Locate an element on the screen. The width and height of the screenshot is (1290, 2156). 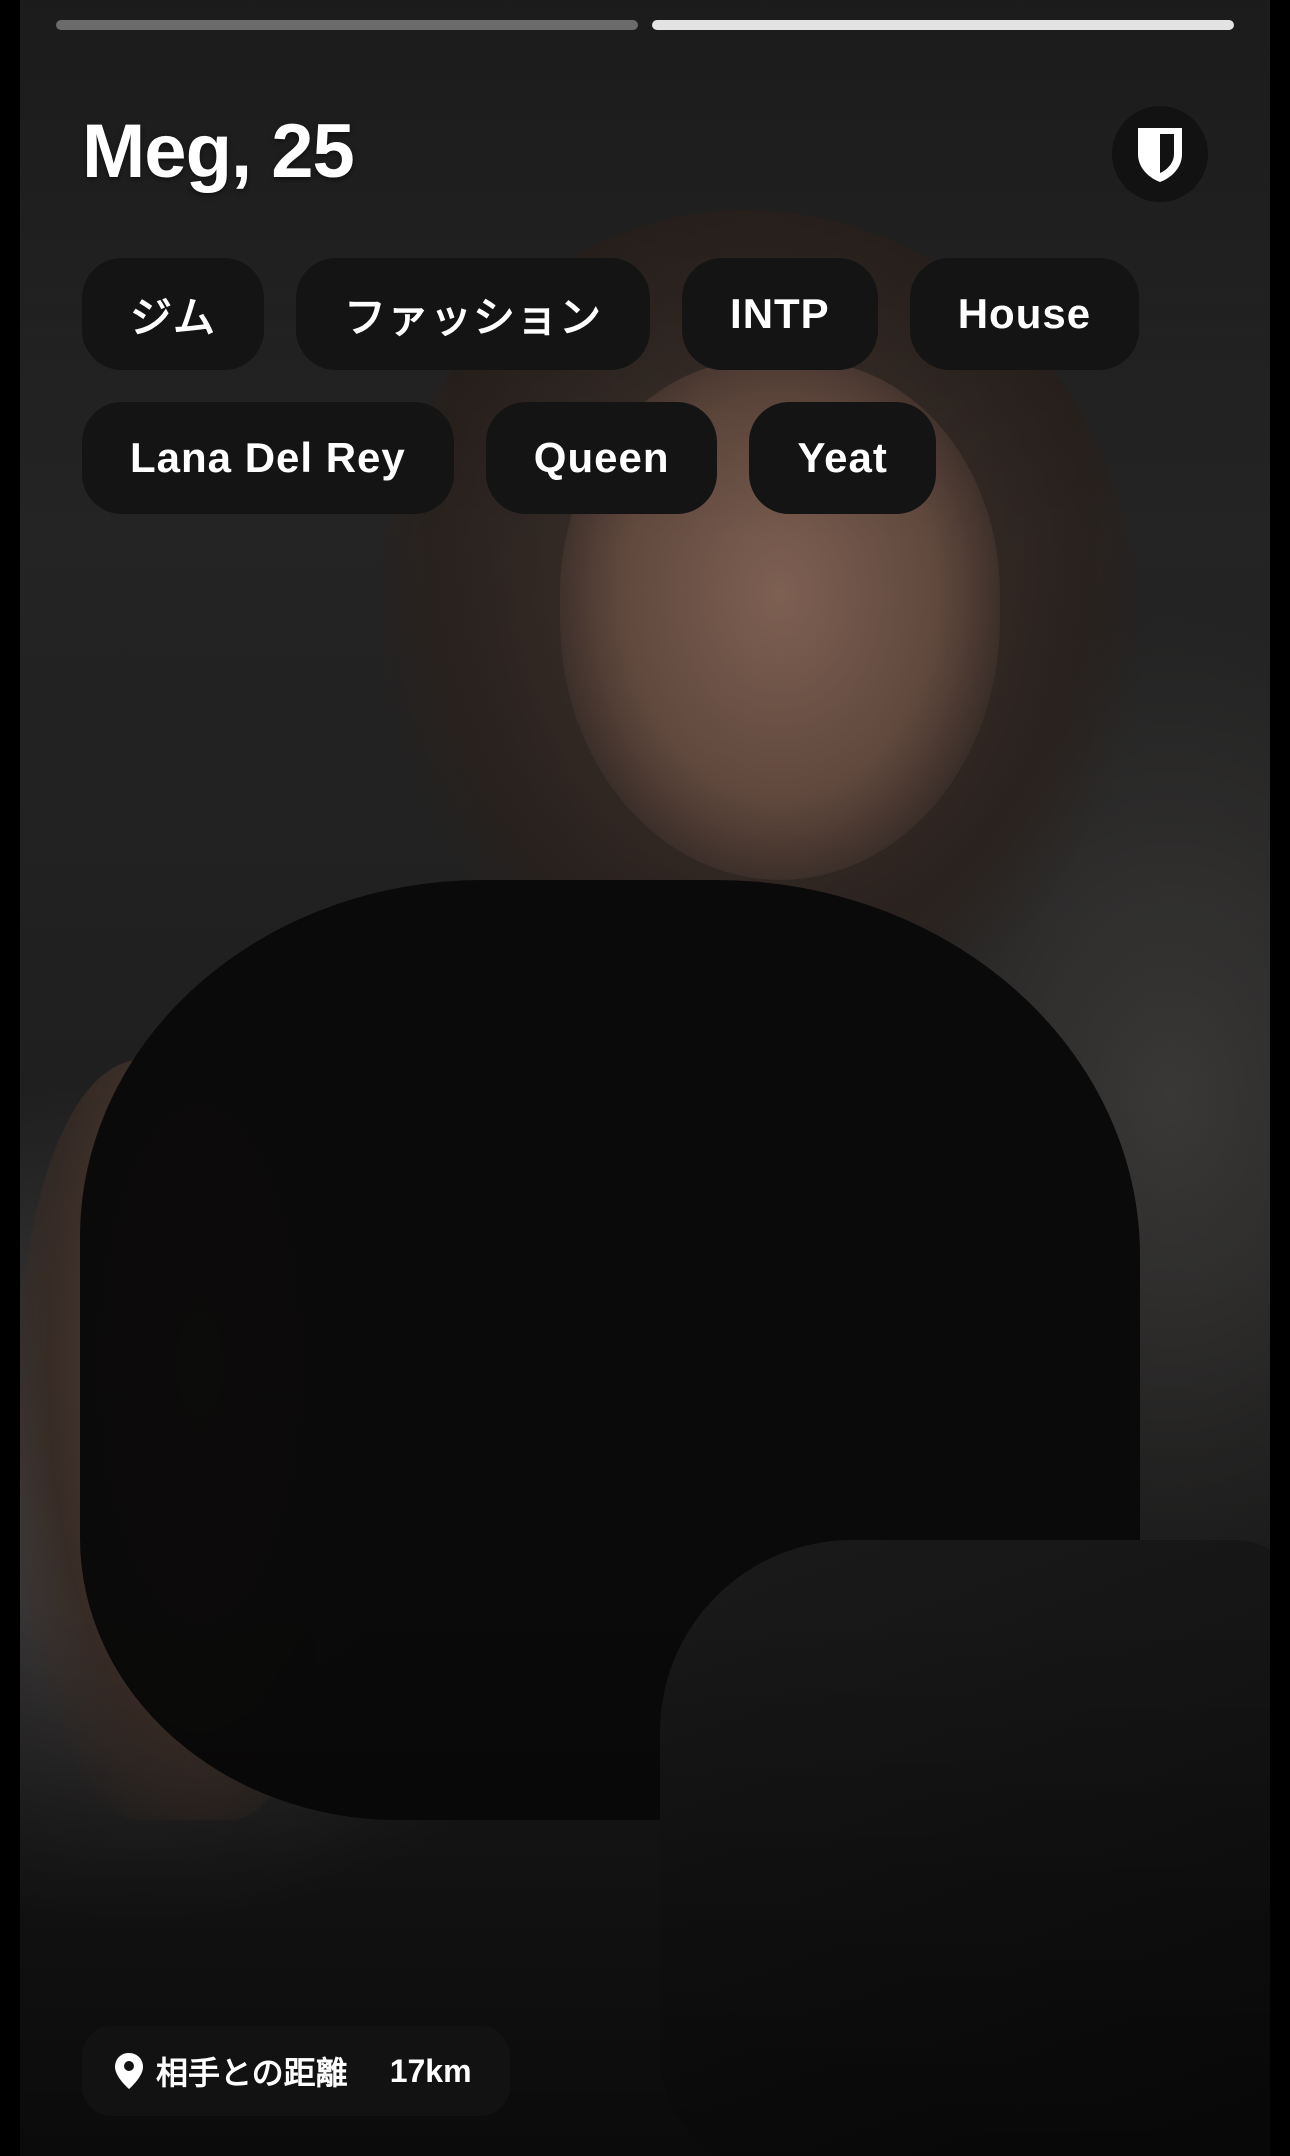
shield-icon is located at coordinates (1160, 155).